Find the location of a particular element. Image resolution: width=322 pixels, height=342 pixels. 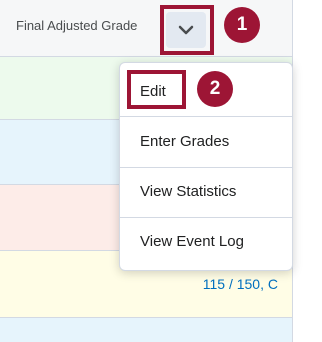

menu-item-enter-grades: Enter Grades is located at coordinates (206, 142).